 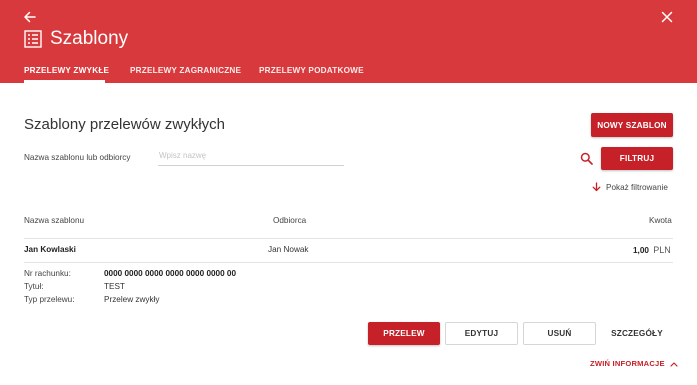 I want to click on chevron-up-icon, so click(x=674, y=364).